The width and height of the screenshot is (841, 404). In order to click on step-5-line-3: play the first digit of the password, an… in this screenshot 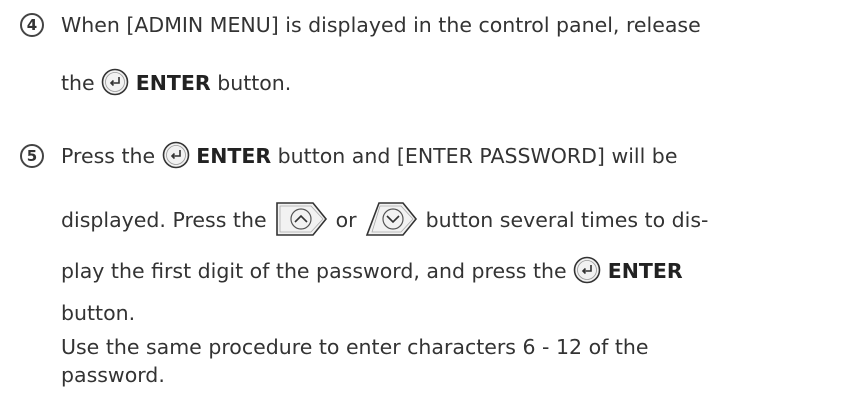, I will do `click(372, 270)`.